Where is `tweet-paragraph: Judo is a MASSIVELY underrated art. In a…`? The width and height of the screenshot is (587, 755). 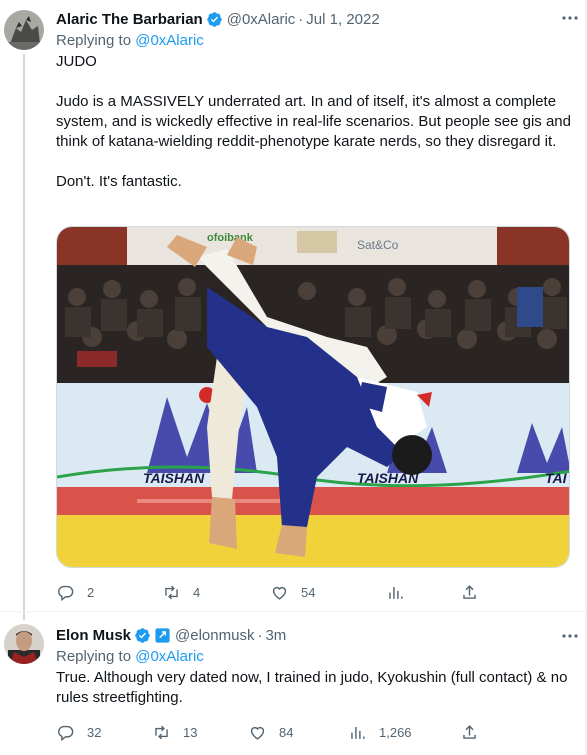 tweet-paragraph: Judo is a MASSIVELY underrated art. In a… is located at coordinates (313, 121).